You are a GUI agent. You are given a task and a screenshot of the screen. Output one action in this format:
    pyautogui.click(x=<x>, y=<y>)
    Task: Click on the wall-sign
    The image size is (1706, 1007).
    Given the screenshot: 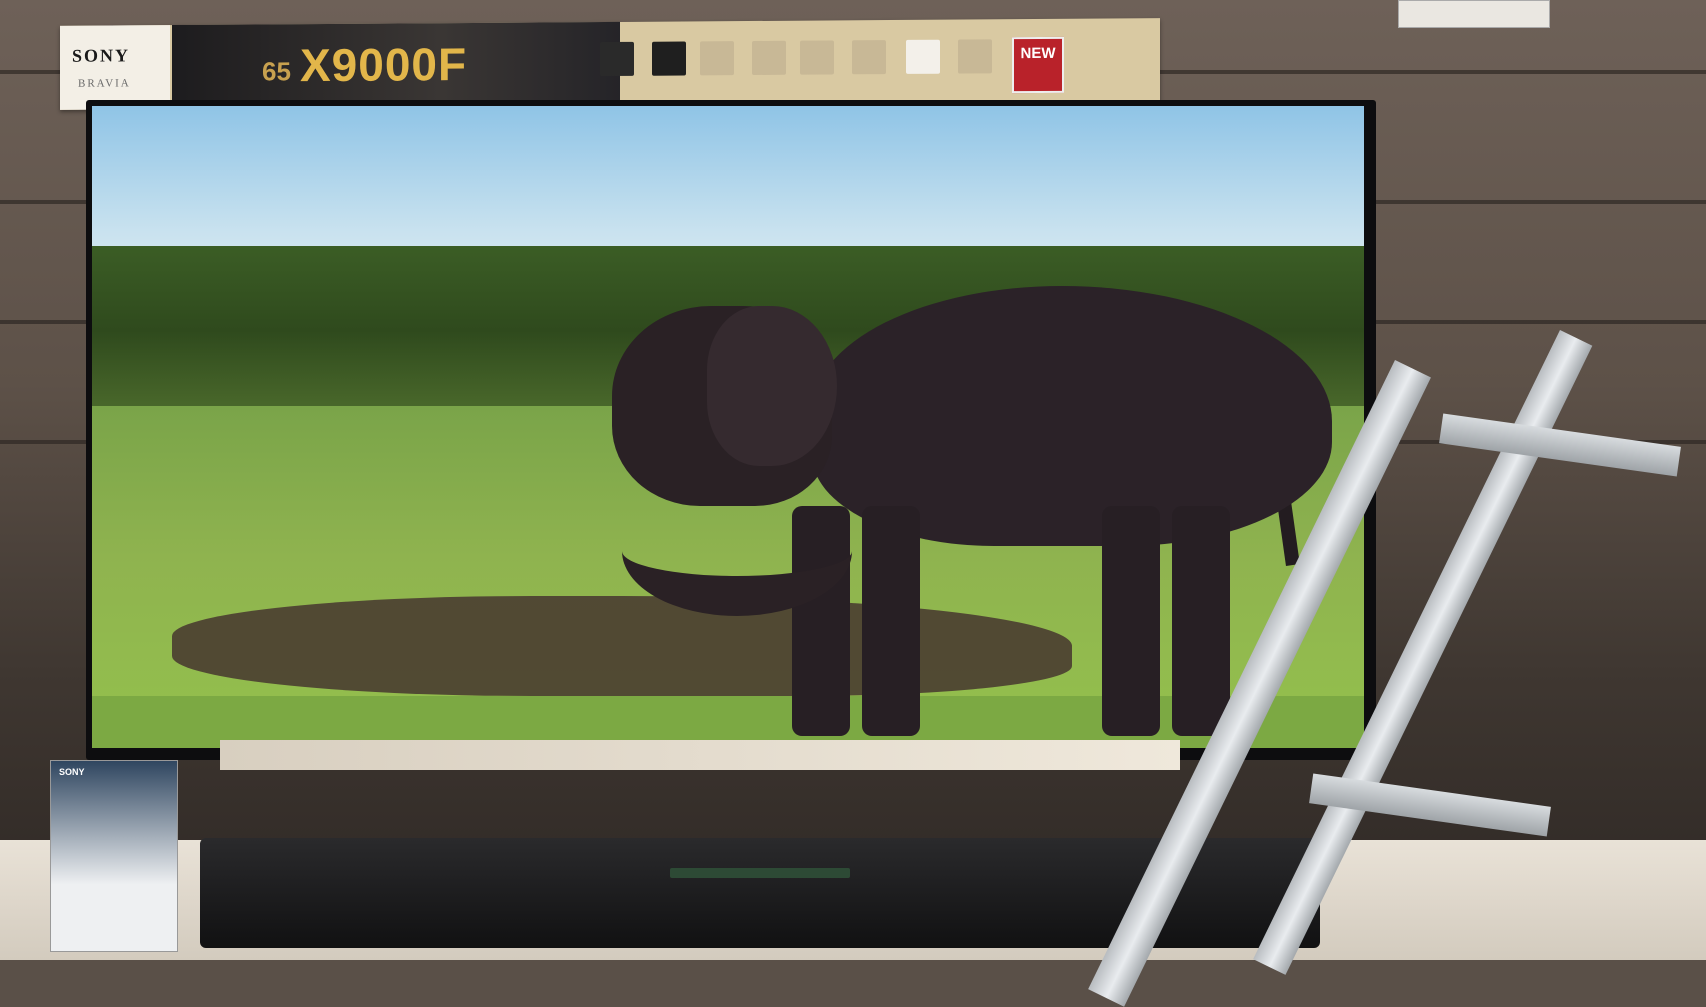 What is the action you would take?
    pyautogui.click(x=1474, y=14)
    